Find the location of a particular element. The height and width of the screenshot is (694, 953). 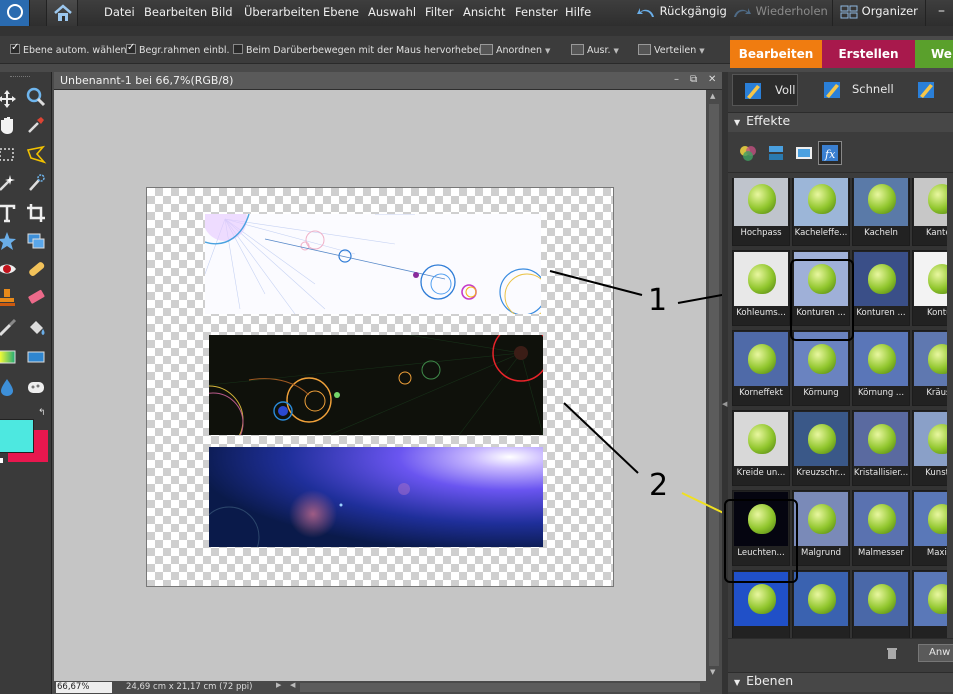

effect-thumbnail: Kontur is located at coordinates (929, 288).